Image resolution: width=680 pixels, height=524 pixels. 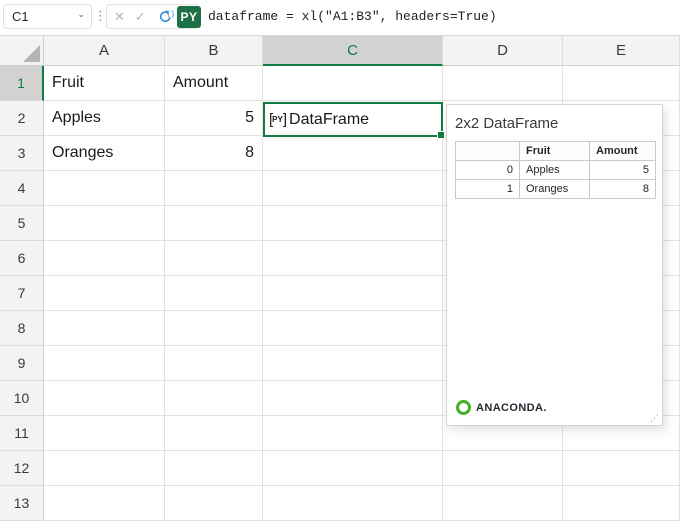 I want to click on row-header-8: 8, so click(x=22, y=328).